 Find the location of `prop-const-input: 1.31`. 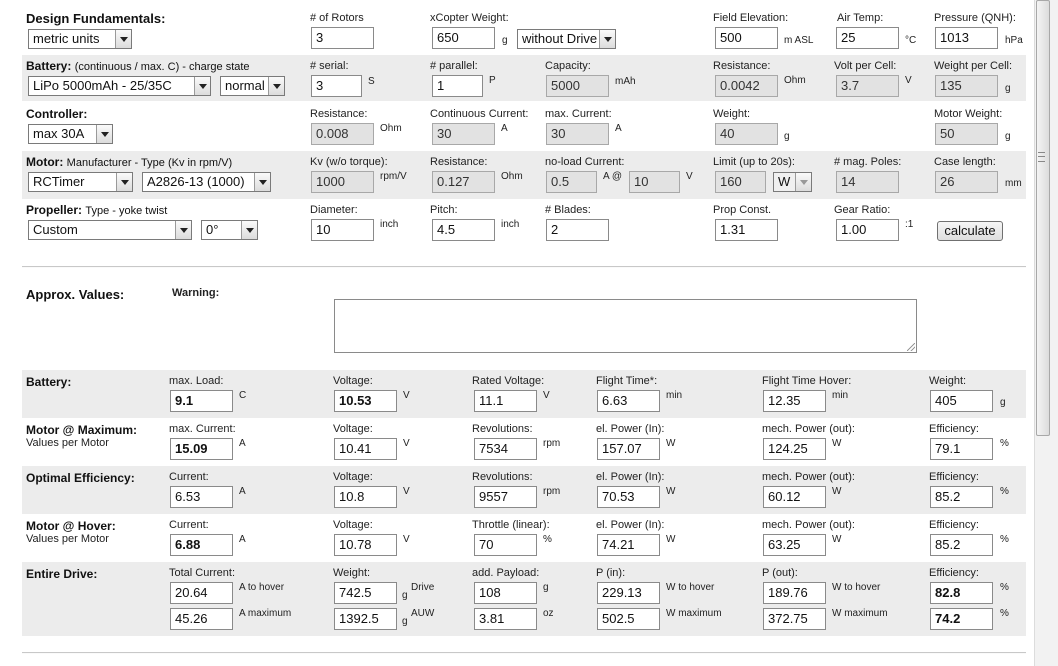

prop-const-input: 1.31 is located at coordinates (746, 230).